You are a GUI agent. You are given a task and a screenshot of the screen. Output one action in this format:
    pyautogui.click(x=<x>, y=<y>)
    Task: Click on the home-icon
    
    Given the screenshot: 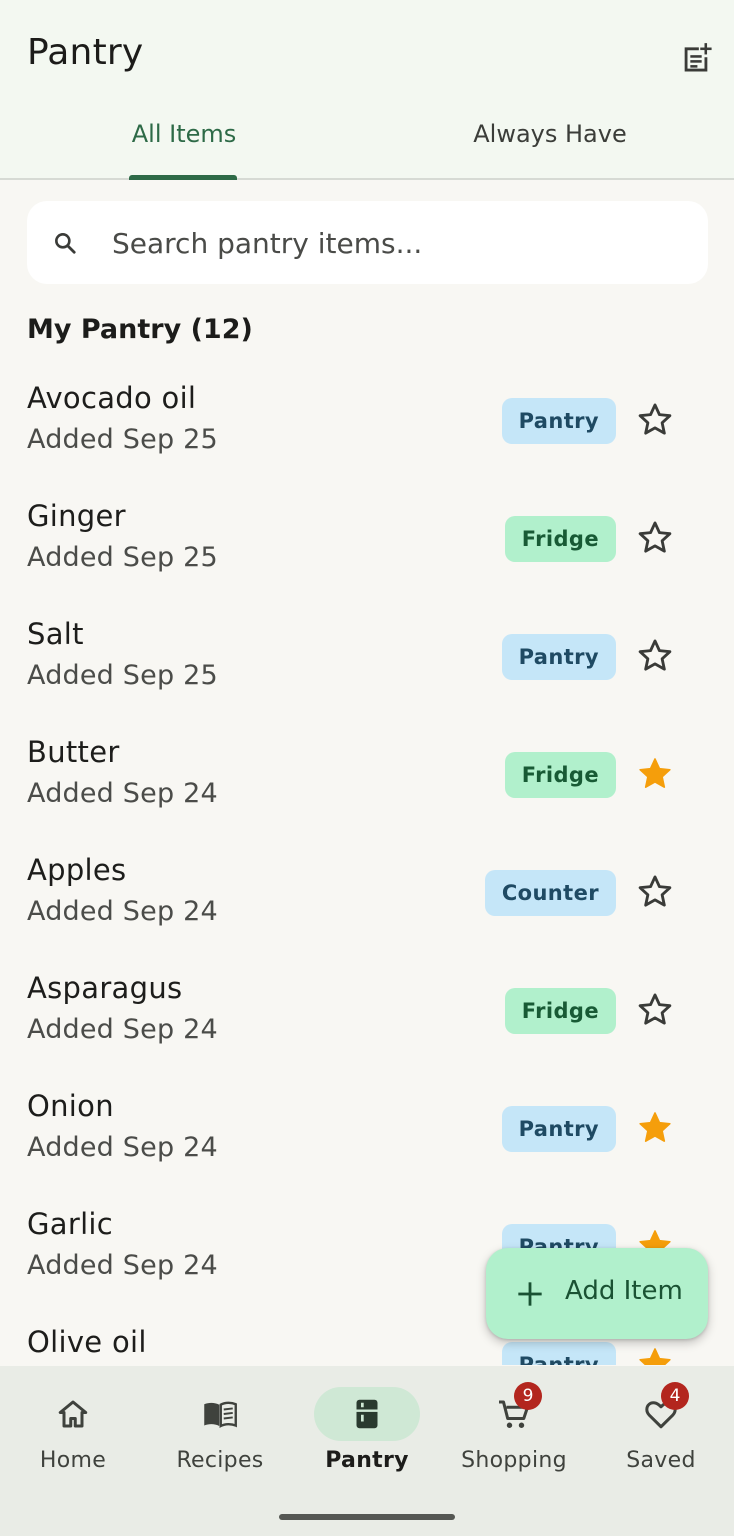 What is the action you would take?
    pyautogui.click(x=73, y=1414)
    